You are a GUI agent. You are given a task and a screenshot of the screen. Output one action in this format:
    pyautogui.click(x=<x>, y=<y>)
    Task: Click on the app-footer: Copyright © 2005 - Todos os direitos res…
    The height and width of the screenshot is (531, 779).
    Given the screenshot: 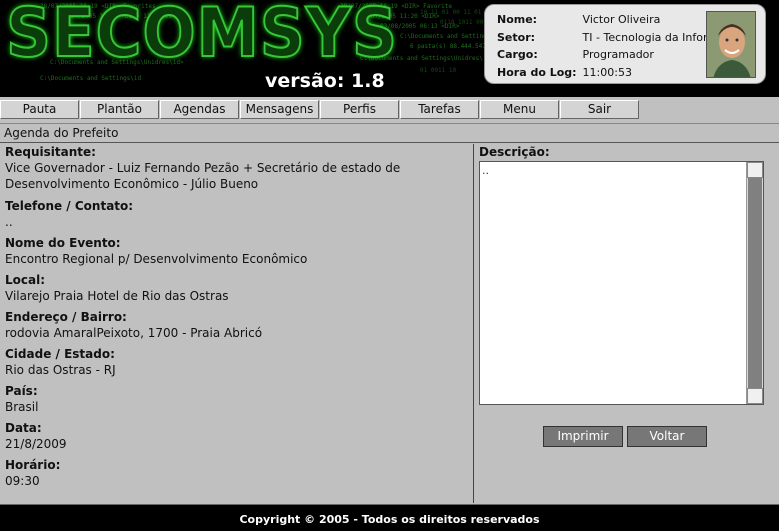 What is the action you would take?
    pyautogui.click(x=389, y=517)
    